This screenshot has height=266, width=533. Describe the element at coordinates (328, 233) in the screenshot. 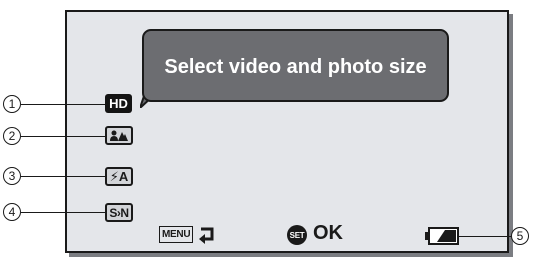

I see `ok-label: OK` at that location.